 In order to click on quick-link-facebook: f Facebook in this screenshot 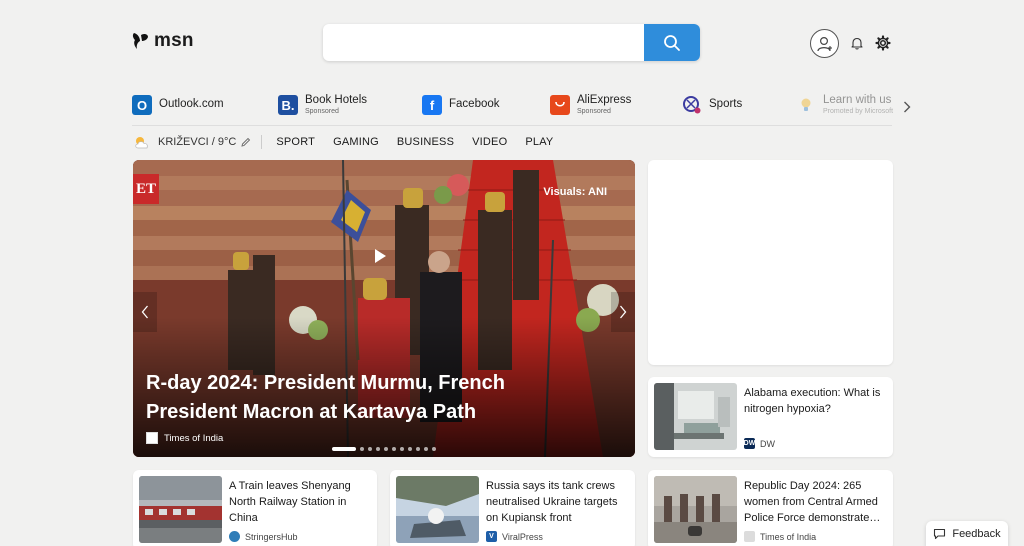, I will do `click(461, 105)`.